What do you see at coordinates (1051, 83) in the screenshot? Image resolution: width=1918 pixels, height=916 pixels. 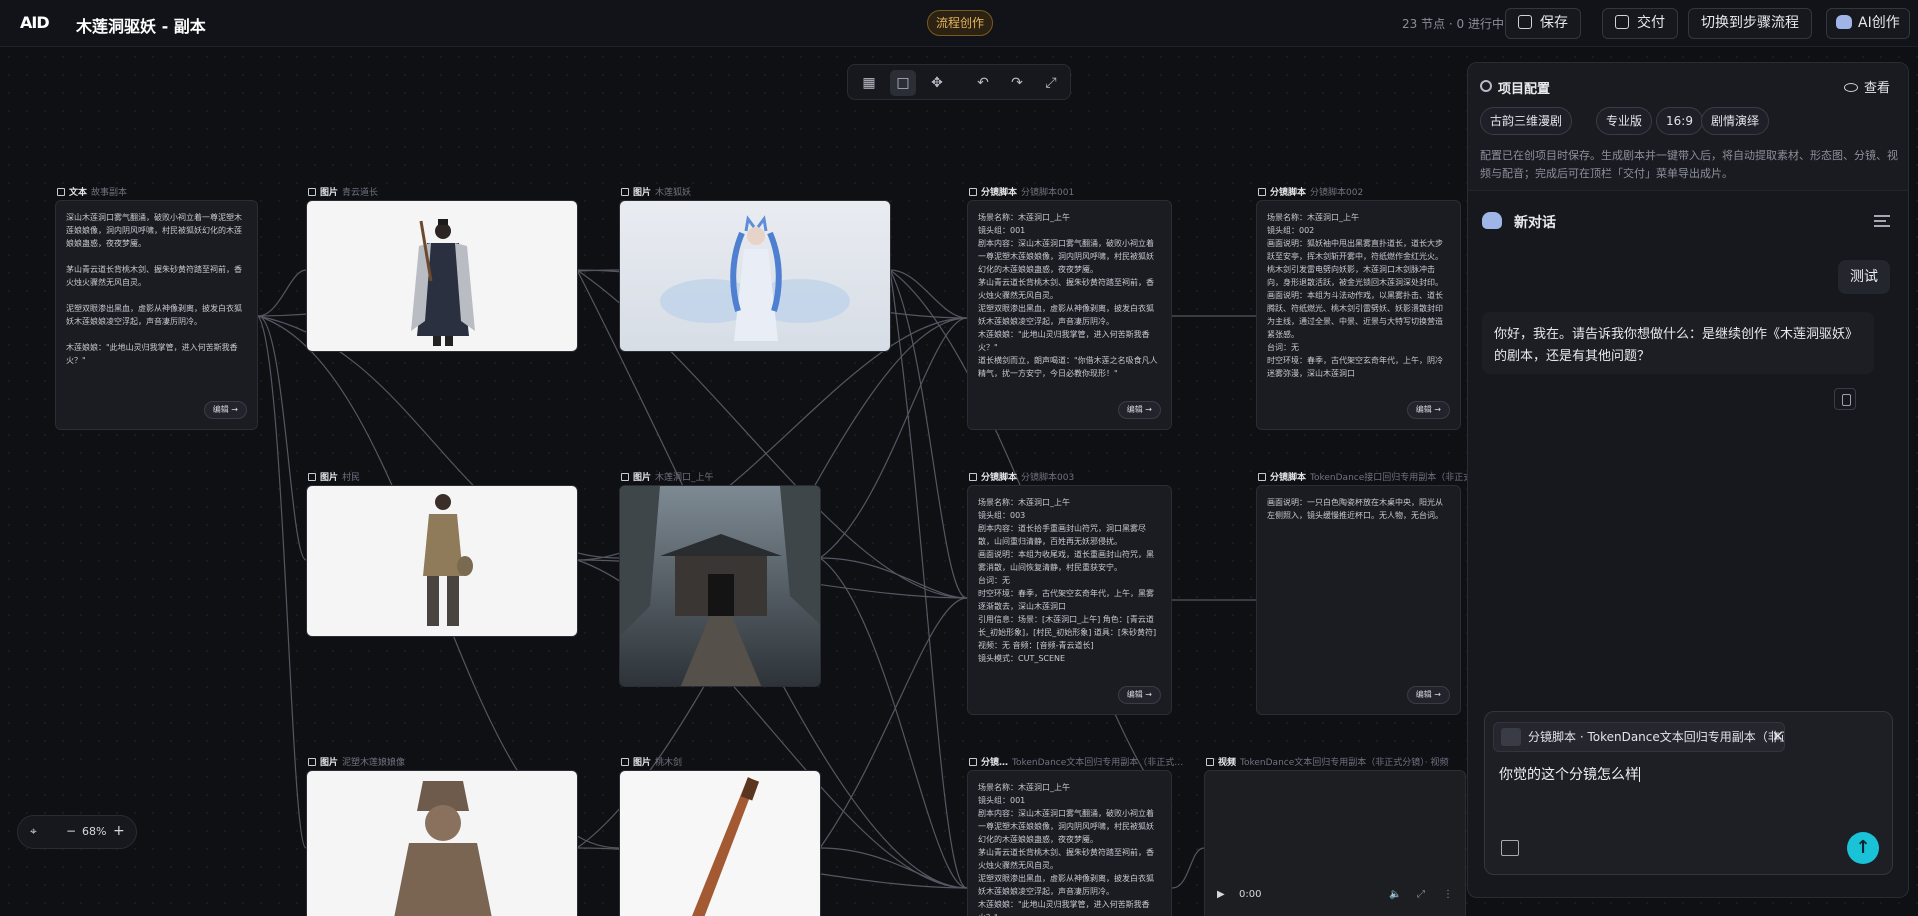 I see `fit-icon: ⤢` at bounding box center [1051, 83].